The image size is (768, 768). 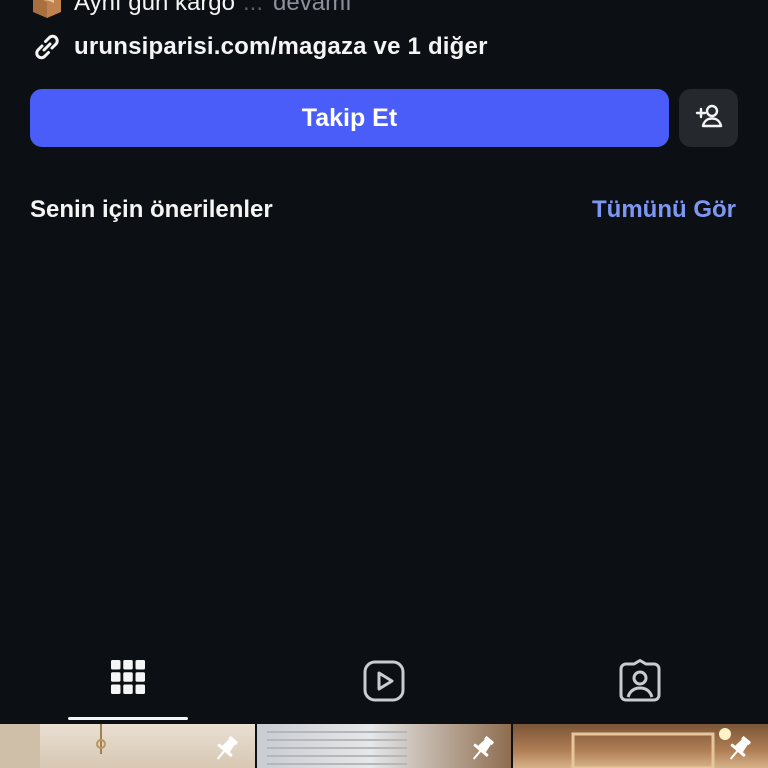 I want to click on add-user-button, so click(x=708, y=118).